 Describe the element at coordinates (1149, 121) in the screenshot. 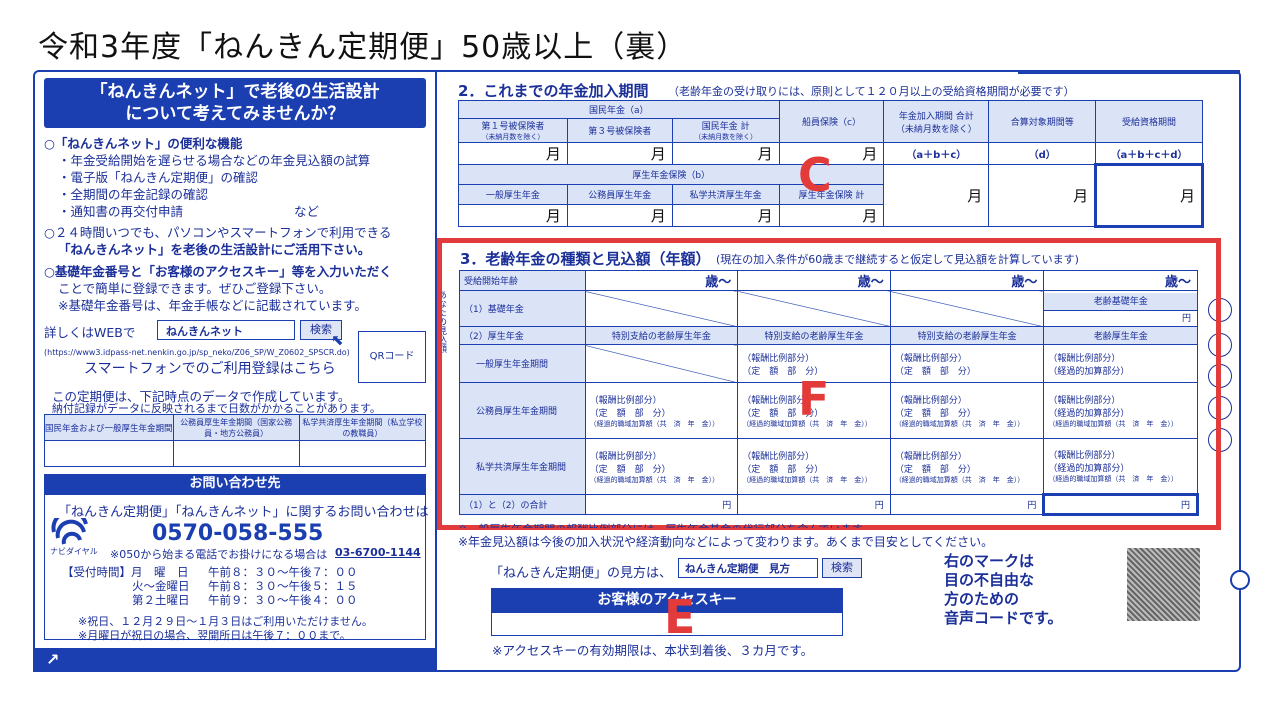

I see `jukyu-header: 受給資格期間` at that location.